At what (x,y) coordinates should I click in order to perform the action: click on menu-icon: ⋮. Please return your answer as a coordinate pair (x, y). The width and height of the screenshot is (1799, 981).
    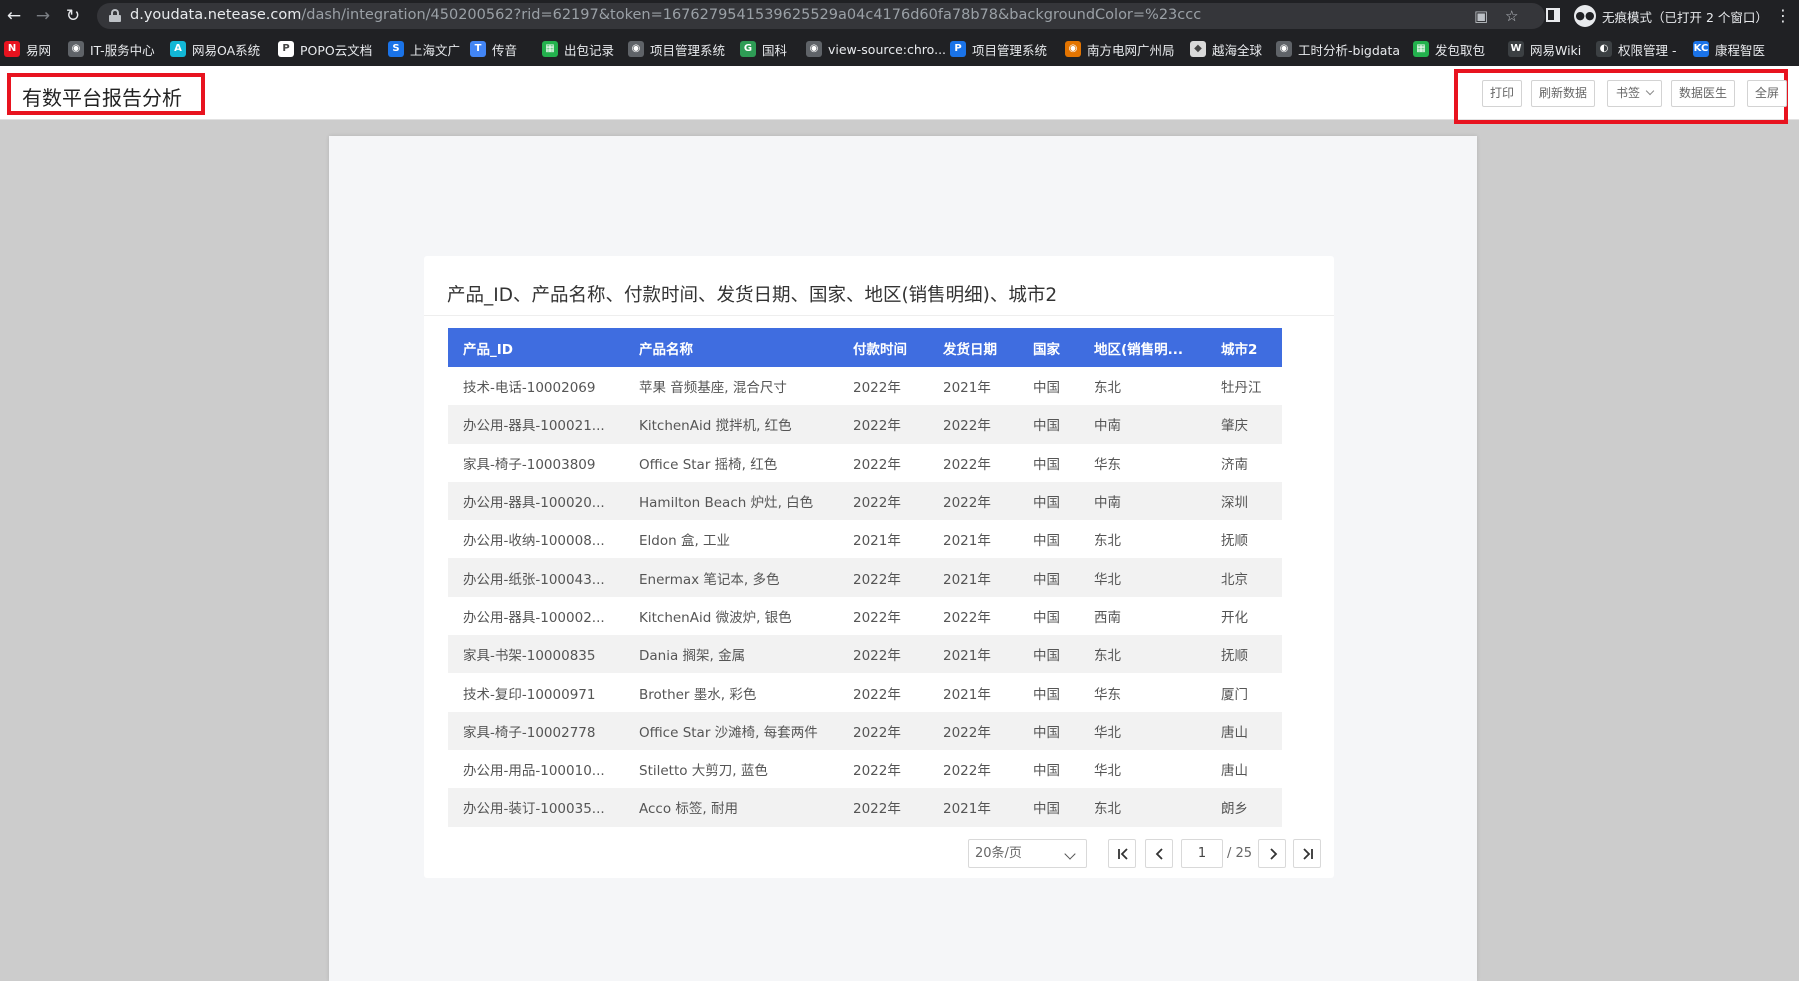
    Looking at the image, I should click on (1783, 15).